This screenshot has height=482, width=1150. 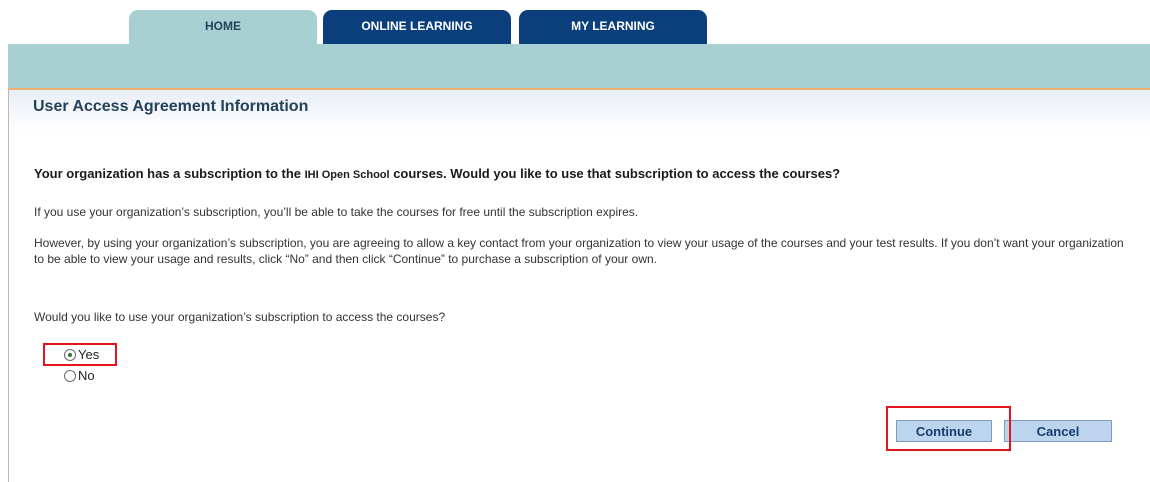 What do you see at coordinates (613, 27) in the screenshot?
I see `tab-my-learning: MY LEARNING` at bounding box center [613, 27].